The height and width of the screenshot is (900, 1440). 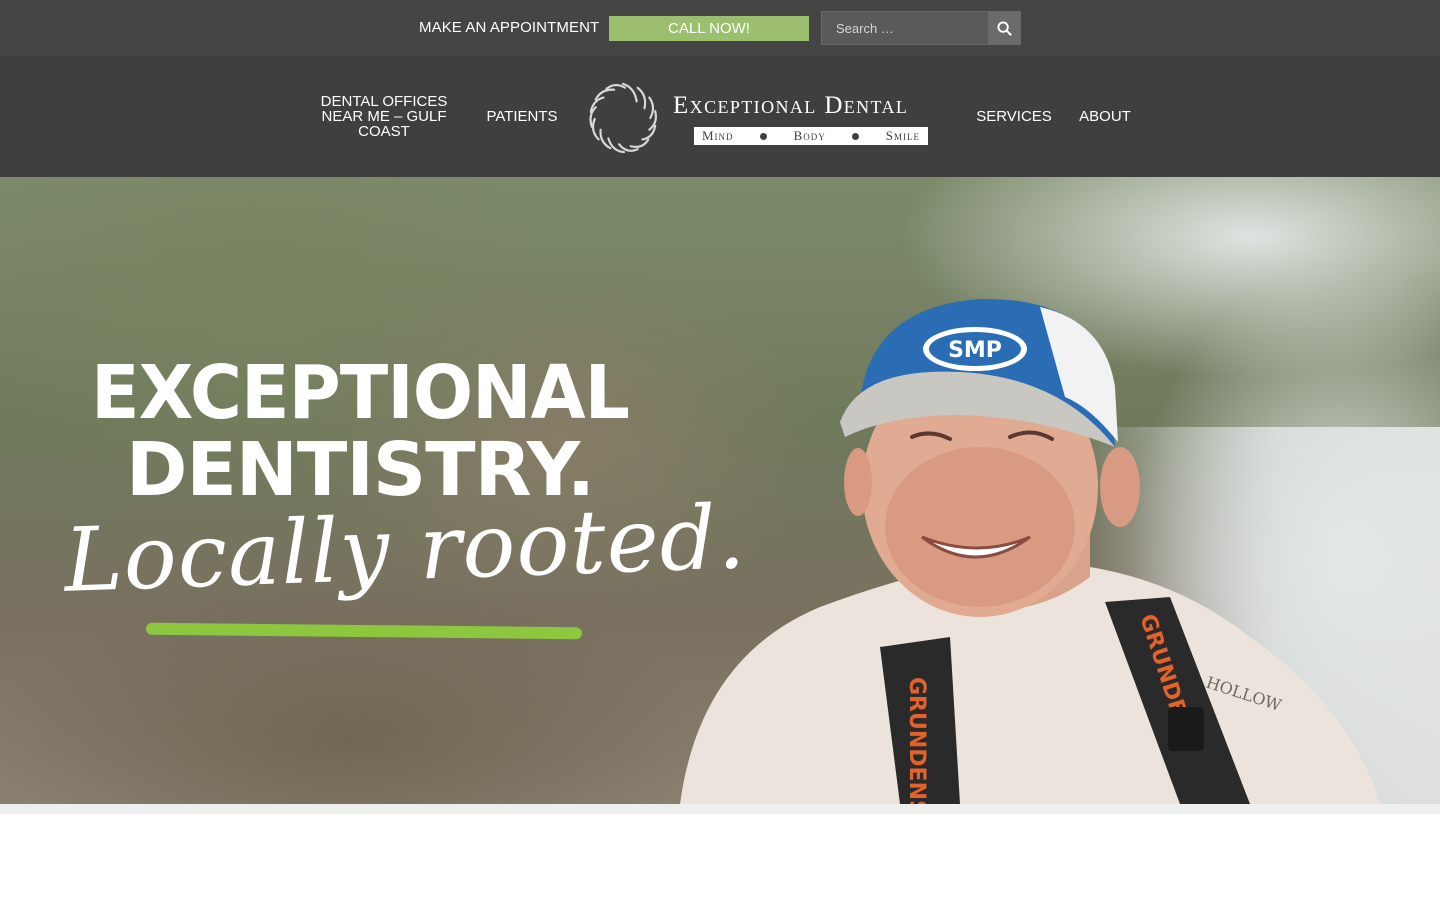 I want to click on sunburst-logo-icon, so click(x=623, y=118).